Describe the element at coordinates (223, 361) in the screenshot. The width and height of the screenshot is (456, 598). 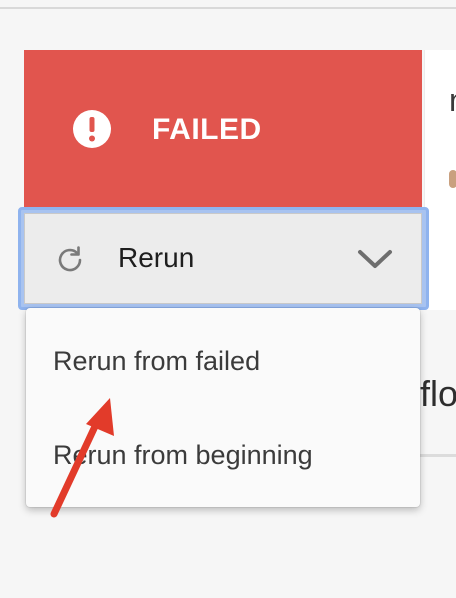
I see `menu-item-rerun-from-failed: Rerun from failed` at that location.